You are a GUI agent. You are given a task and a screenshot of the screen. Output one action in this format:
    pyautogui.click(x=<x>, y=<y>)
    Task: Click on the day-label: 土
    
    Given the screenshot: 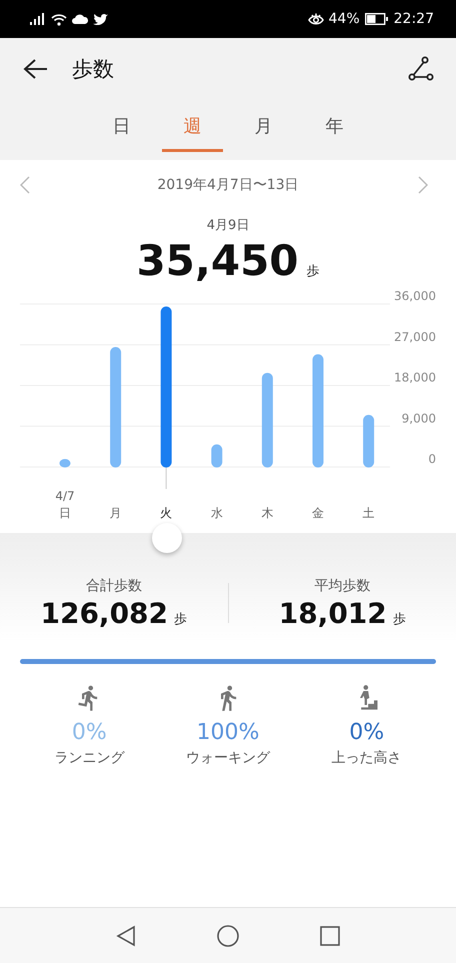 What is the action you would take?
    pyautogui.click(x=368, y=513)
    